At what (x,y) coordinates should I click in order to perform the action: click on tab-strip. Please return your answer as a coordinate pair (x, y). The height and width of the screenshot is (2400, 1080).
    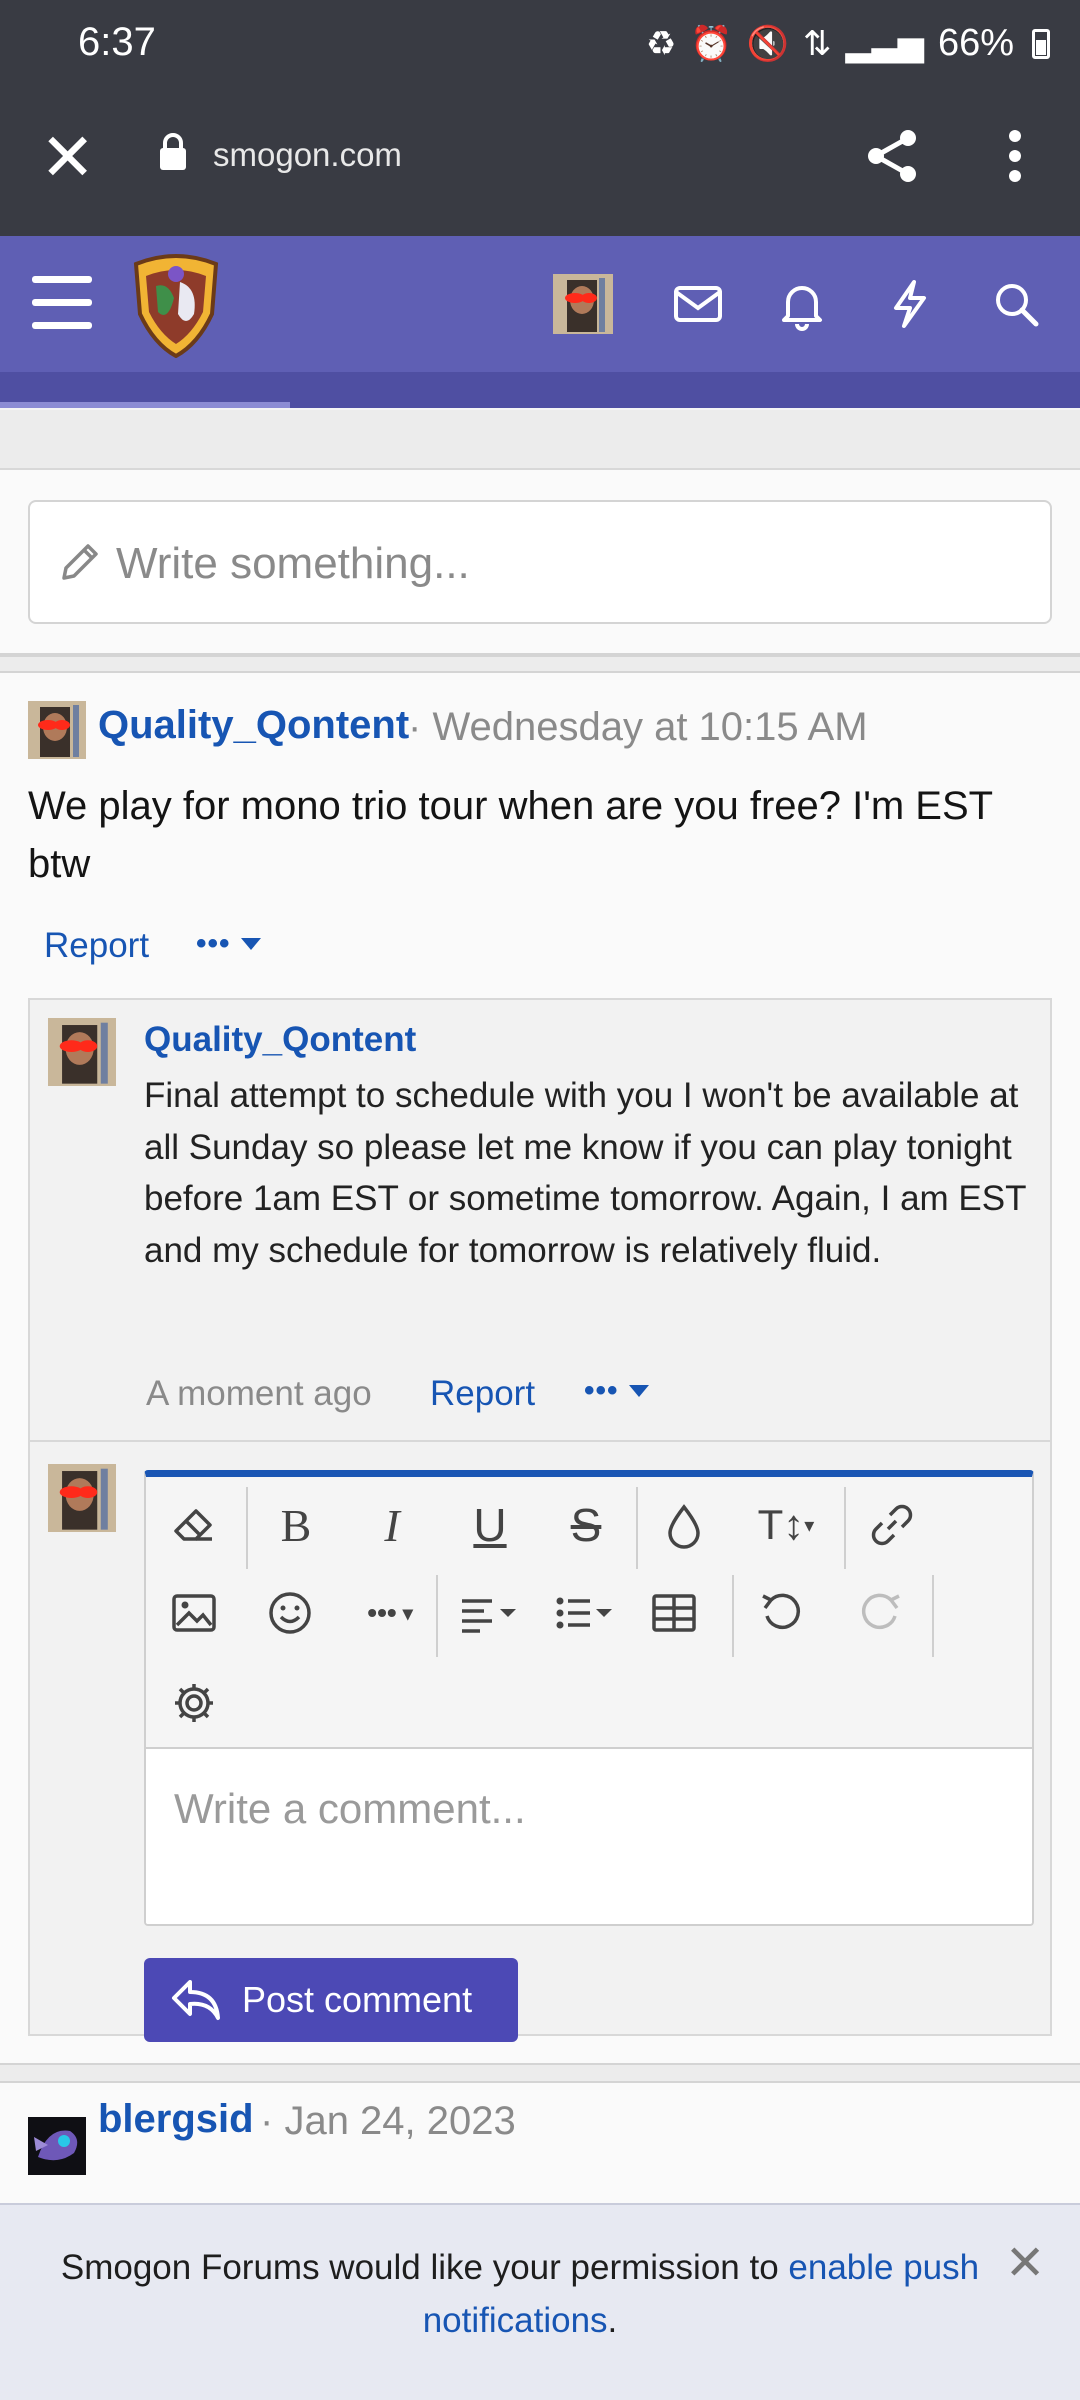
    Looking at the image, I should click on (540, 390).